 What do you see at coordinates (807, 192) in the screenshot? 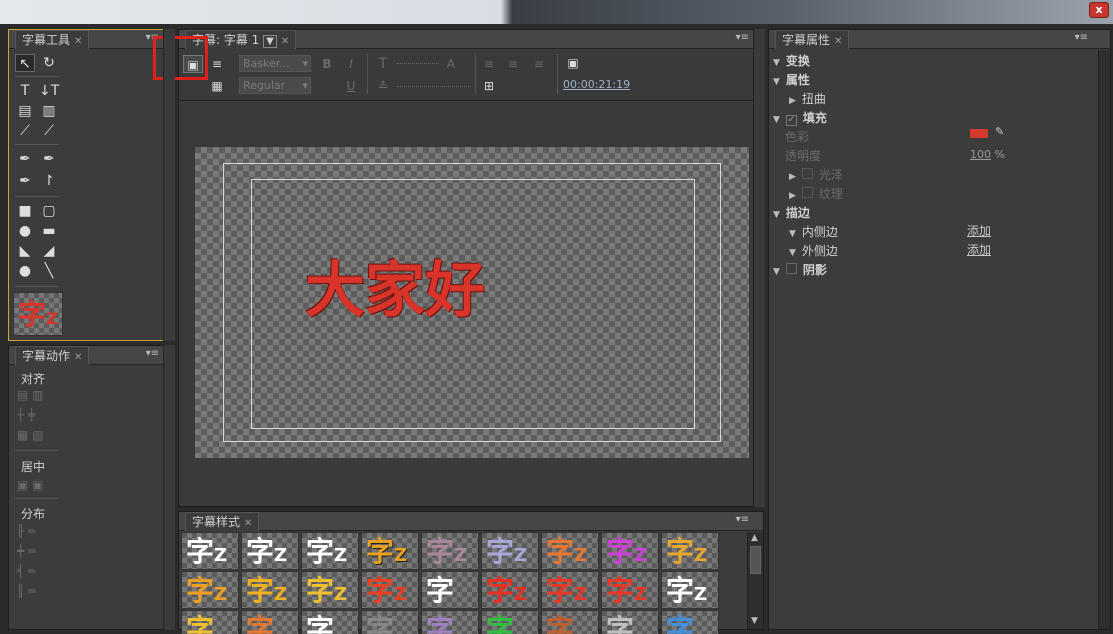
I see `texture-checkbox` at bounding box center [807, 192].